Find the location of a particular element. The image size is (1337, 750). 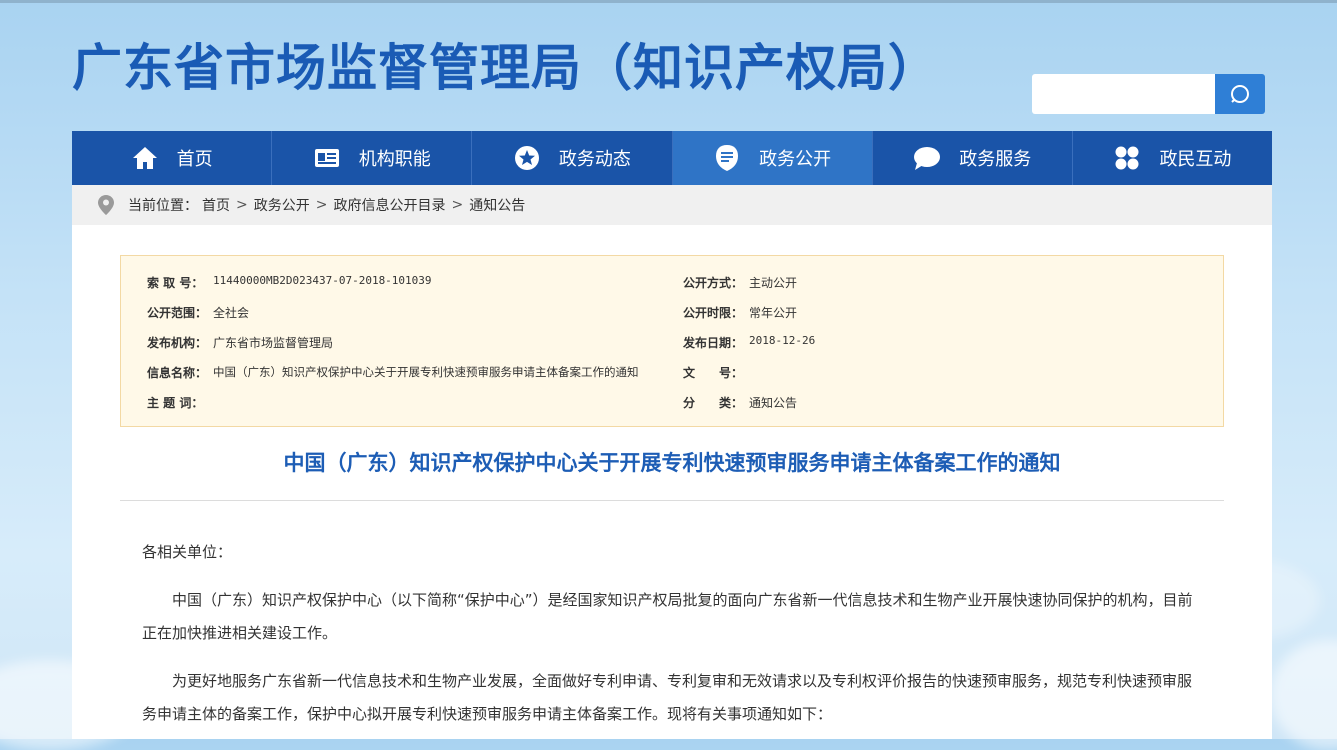

info-row-doc-no: 文 号： is located at coordinates (716, 372).